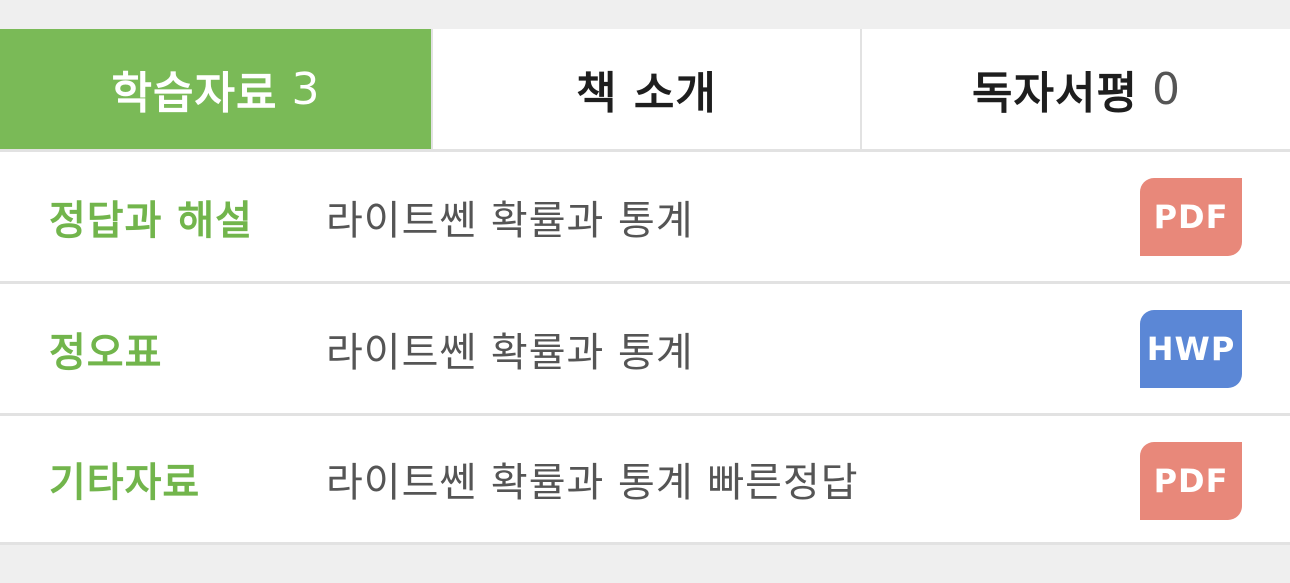 This screenshot has height=583, width=1290. What do you see at coordinates (194, 93) in the screenshot?
I see `tab-label: 학습자료` at bounding box center [194, 93].